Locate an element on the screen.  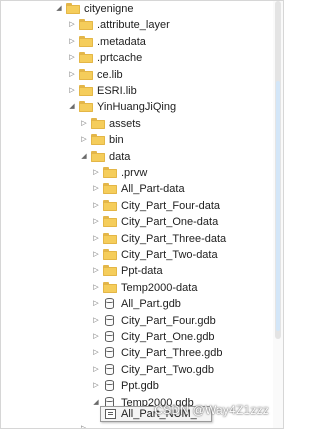
tree-item: ▷ .metadata is located at coordinates (136, 42).